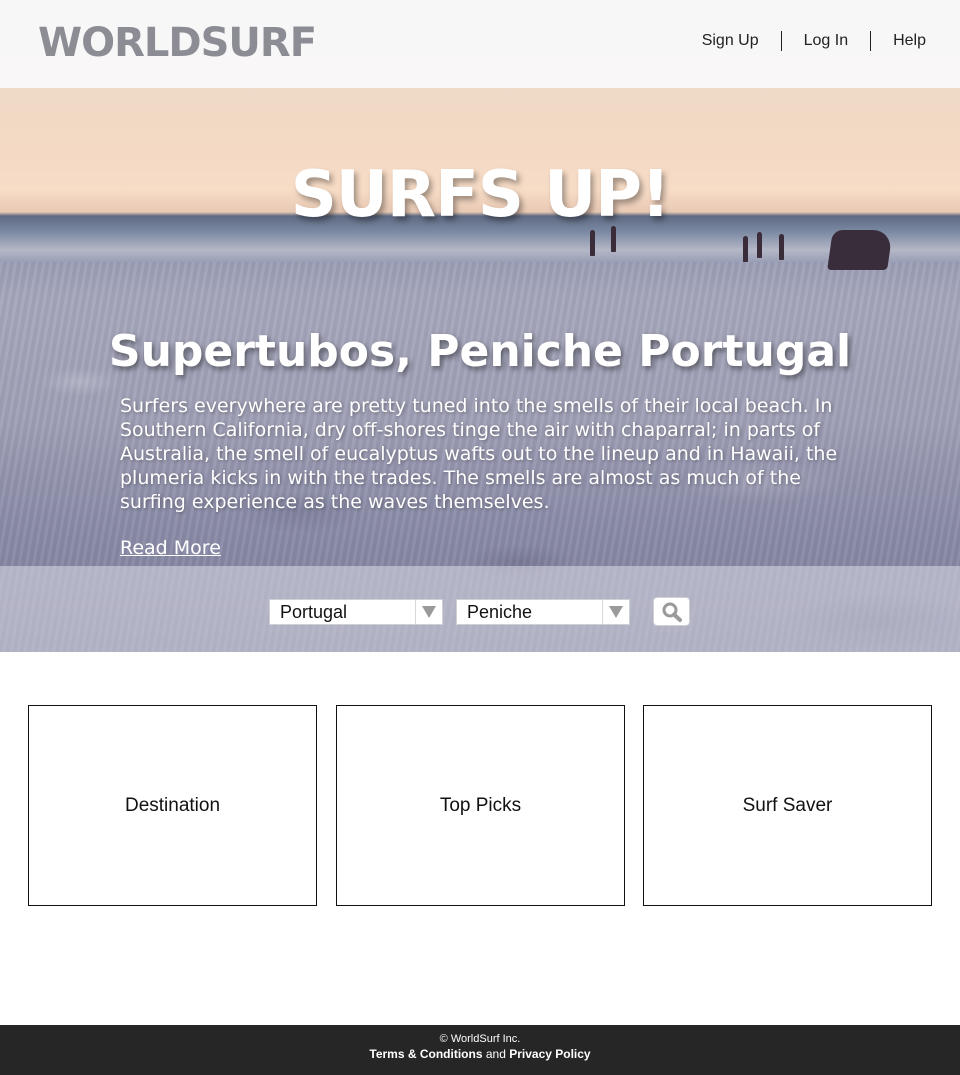 The height and width of the screenshot is (1075, 960). I want to click on magnifier-icon, so click(672, 612).